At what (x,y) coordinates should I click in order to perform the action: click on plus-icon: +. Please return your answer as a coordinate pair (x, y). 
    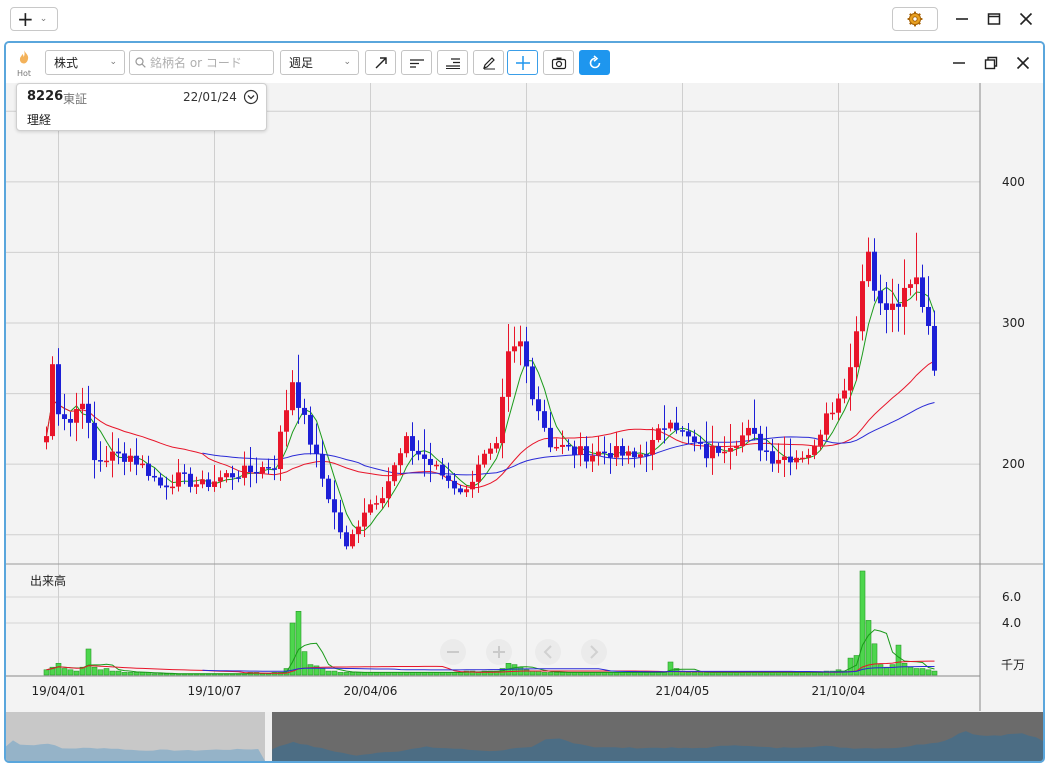
    Looking at the image, I should click on (25, 19).